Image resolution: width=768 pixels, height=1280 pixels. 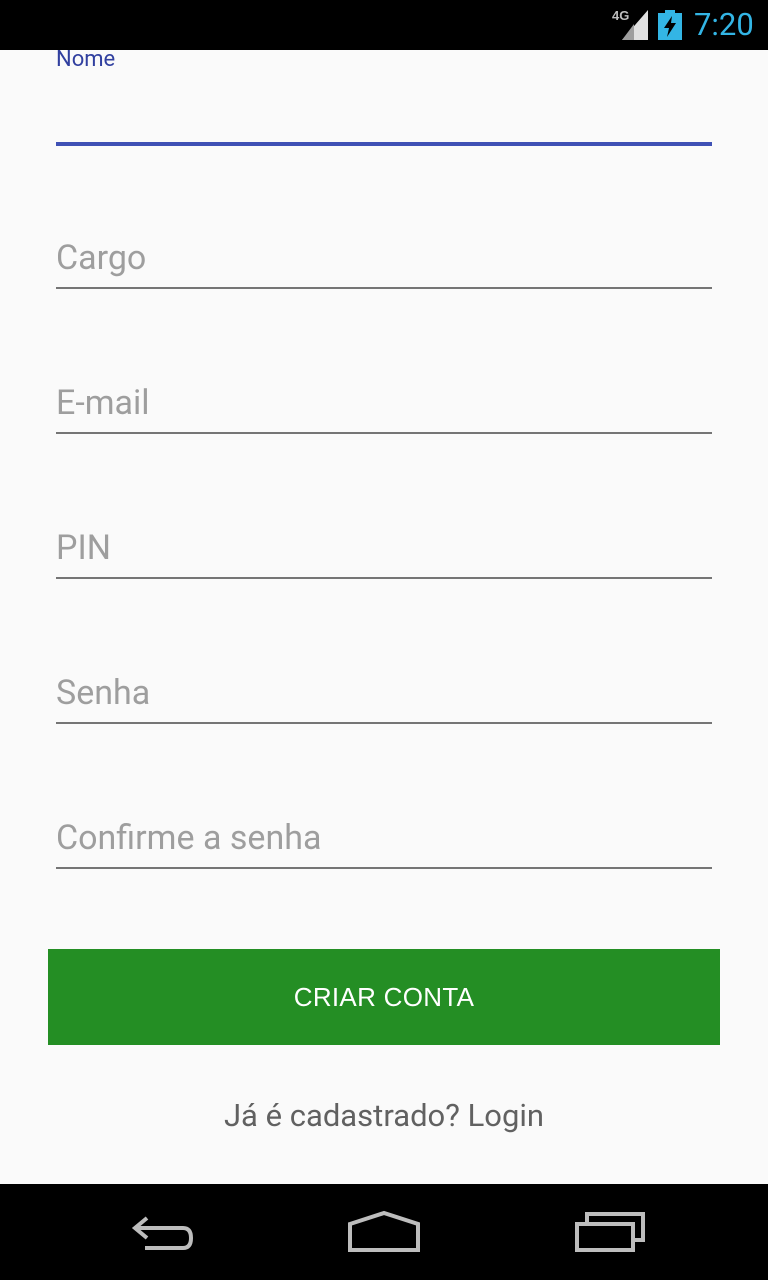 What do you see at coordinates (83, 548) in the screenshot?
I see `pin-field-hint: PIN` at bounding box center [83, 548].